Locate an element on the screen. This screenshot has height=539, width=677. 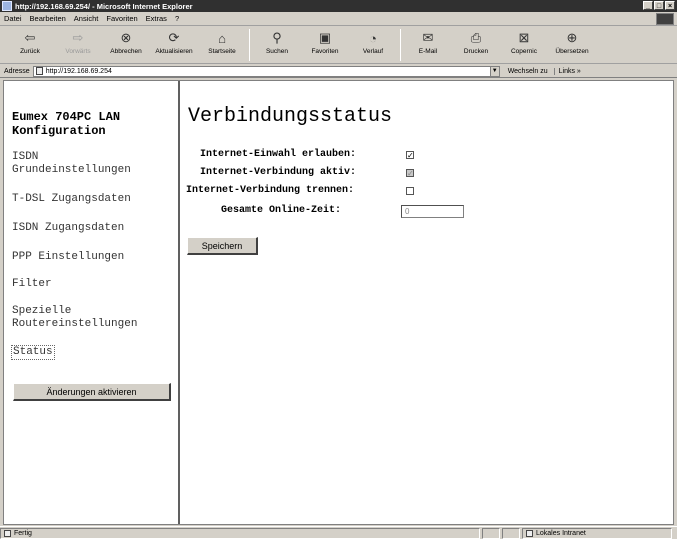
address-input: http://192.168.69.254 ▼ is located at coordinates (266, 71).